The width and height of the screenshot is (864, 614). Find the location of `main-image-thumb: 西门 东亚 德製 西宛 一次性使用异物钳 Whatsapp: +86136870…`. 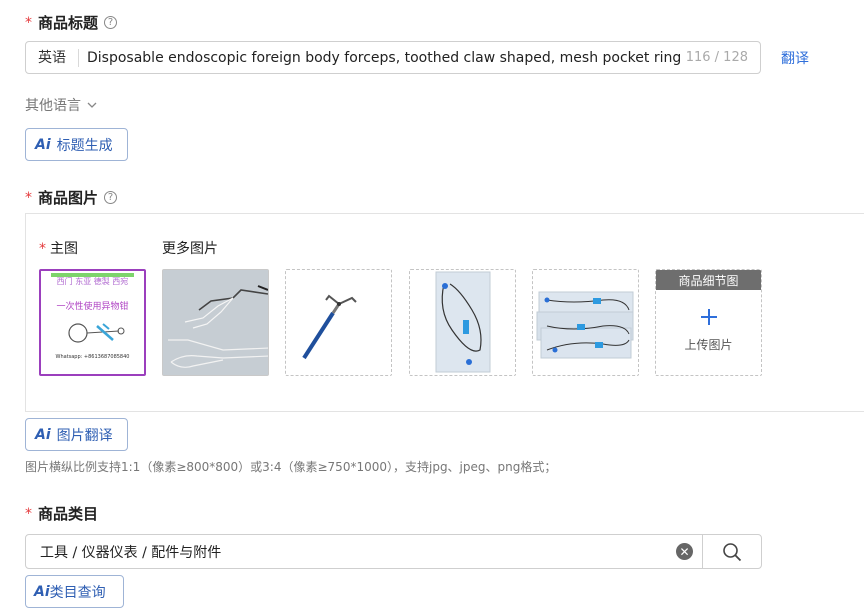

main-image-thumb: 西门 东亚 德製 西宛 一次性使用异物钳 Whatsapp: +86136870… is located at coordinates (92, 322).